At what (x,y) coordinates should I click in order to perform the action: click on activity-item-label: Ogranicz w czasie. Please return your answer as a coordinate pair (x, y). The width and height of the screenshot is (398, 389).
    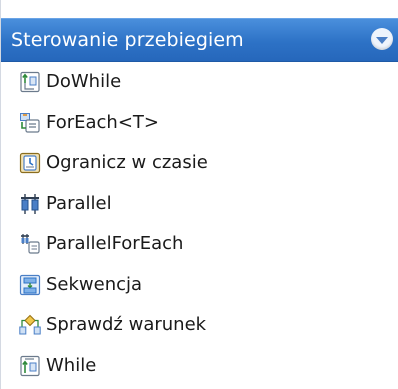
    Looking at the image, I should click on (127, 162).